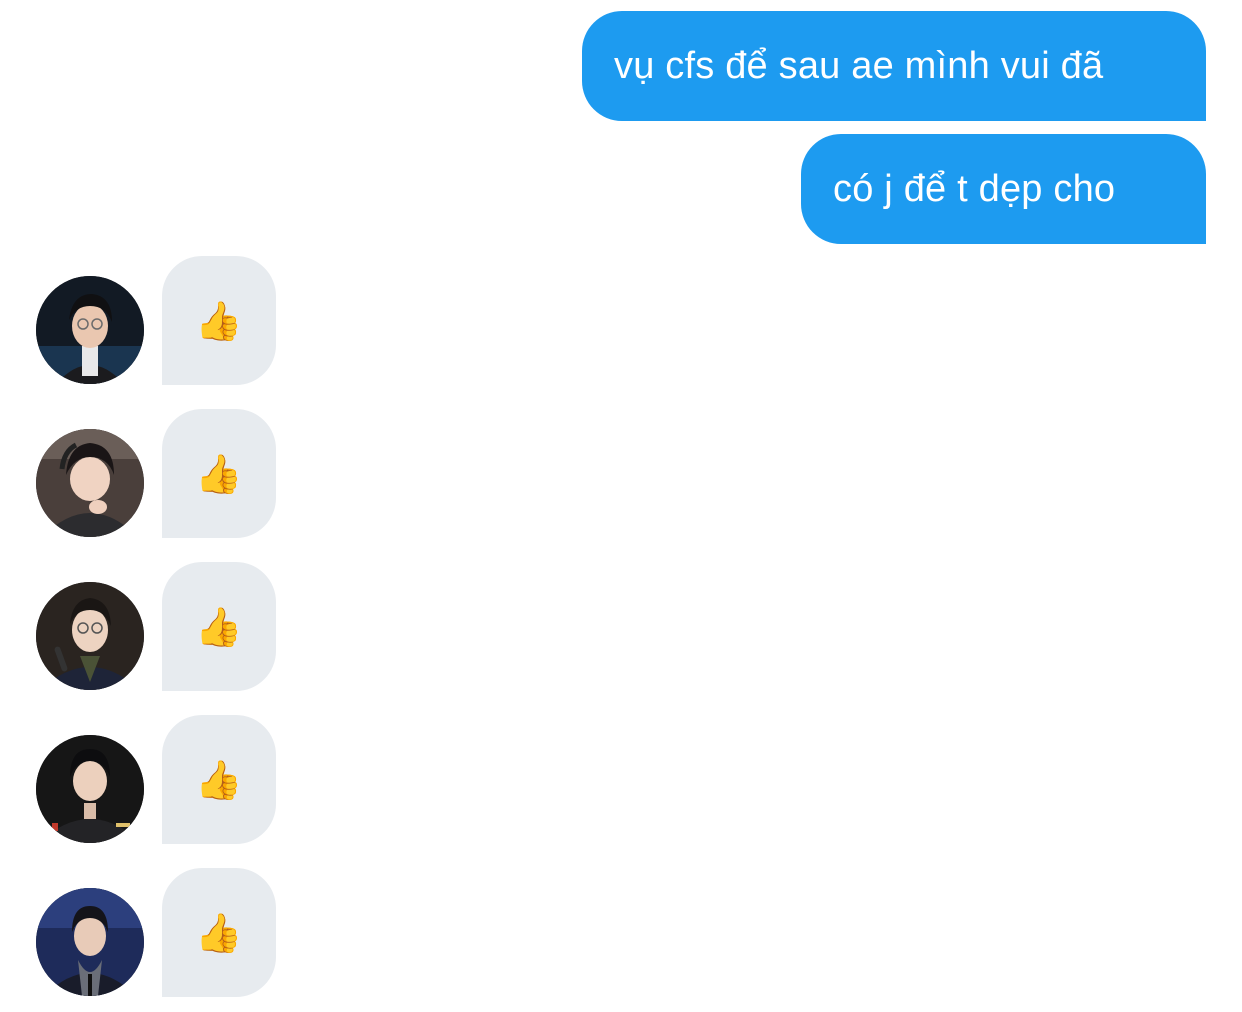 This screenshot has width=1242, height=1012. What do you see at coordinates (859, 65) in the screenshot?
I see `message-text: vụ cfs để sau ae mình vui đã` at bounding box center [859, 65].